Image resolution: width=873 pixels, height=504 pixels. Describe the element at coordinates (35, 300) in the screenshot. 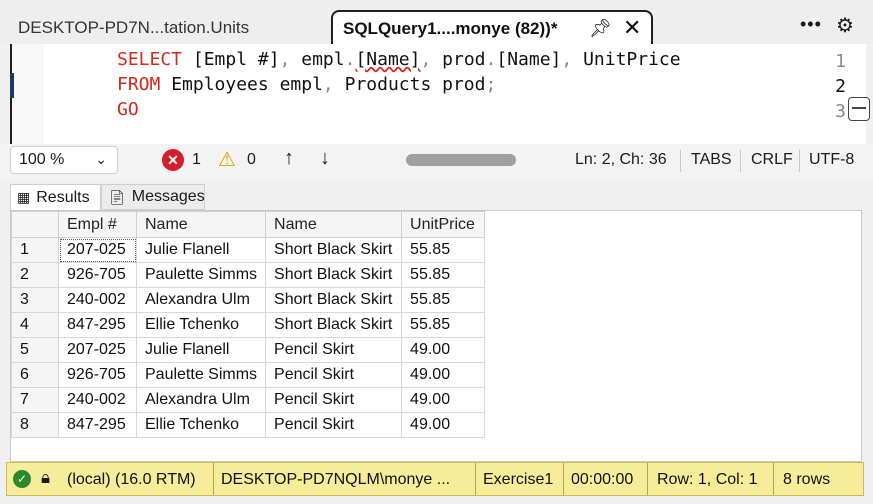

I see `row-number: 3` at that location.